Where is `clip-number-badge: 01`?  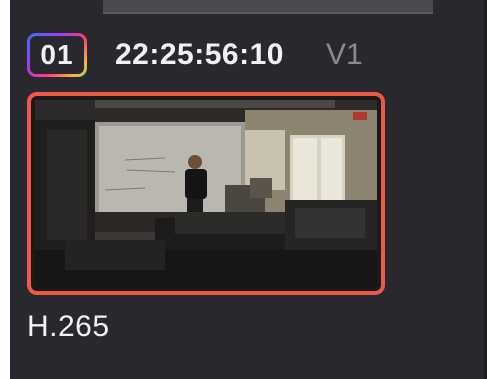
clip-number-badge: 01 is located at coordinates (57, 55).